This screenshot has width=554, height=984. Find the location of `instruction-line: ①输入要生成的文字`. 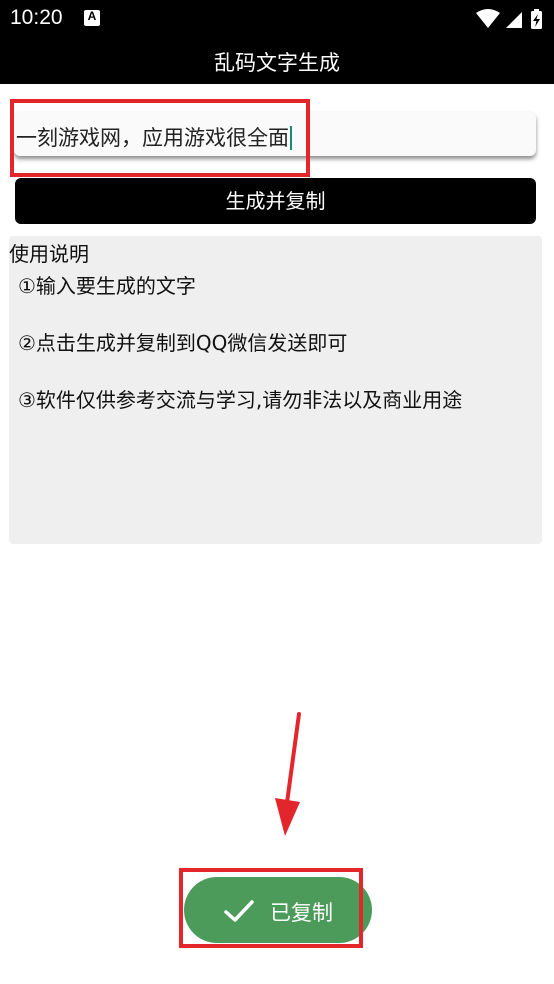

instruction-line: ①输入要生成的文字 is located at coordinates (107, 286).